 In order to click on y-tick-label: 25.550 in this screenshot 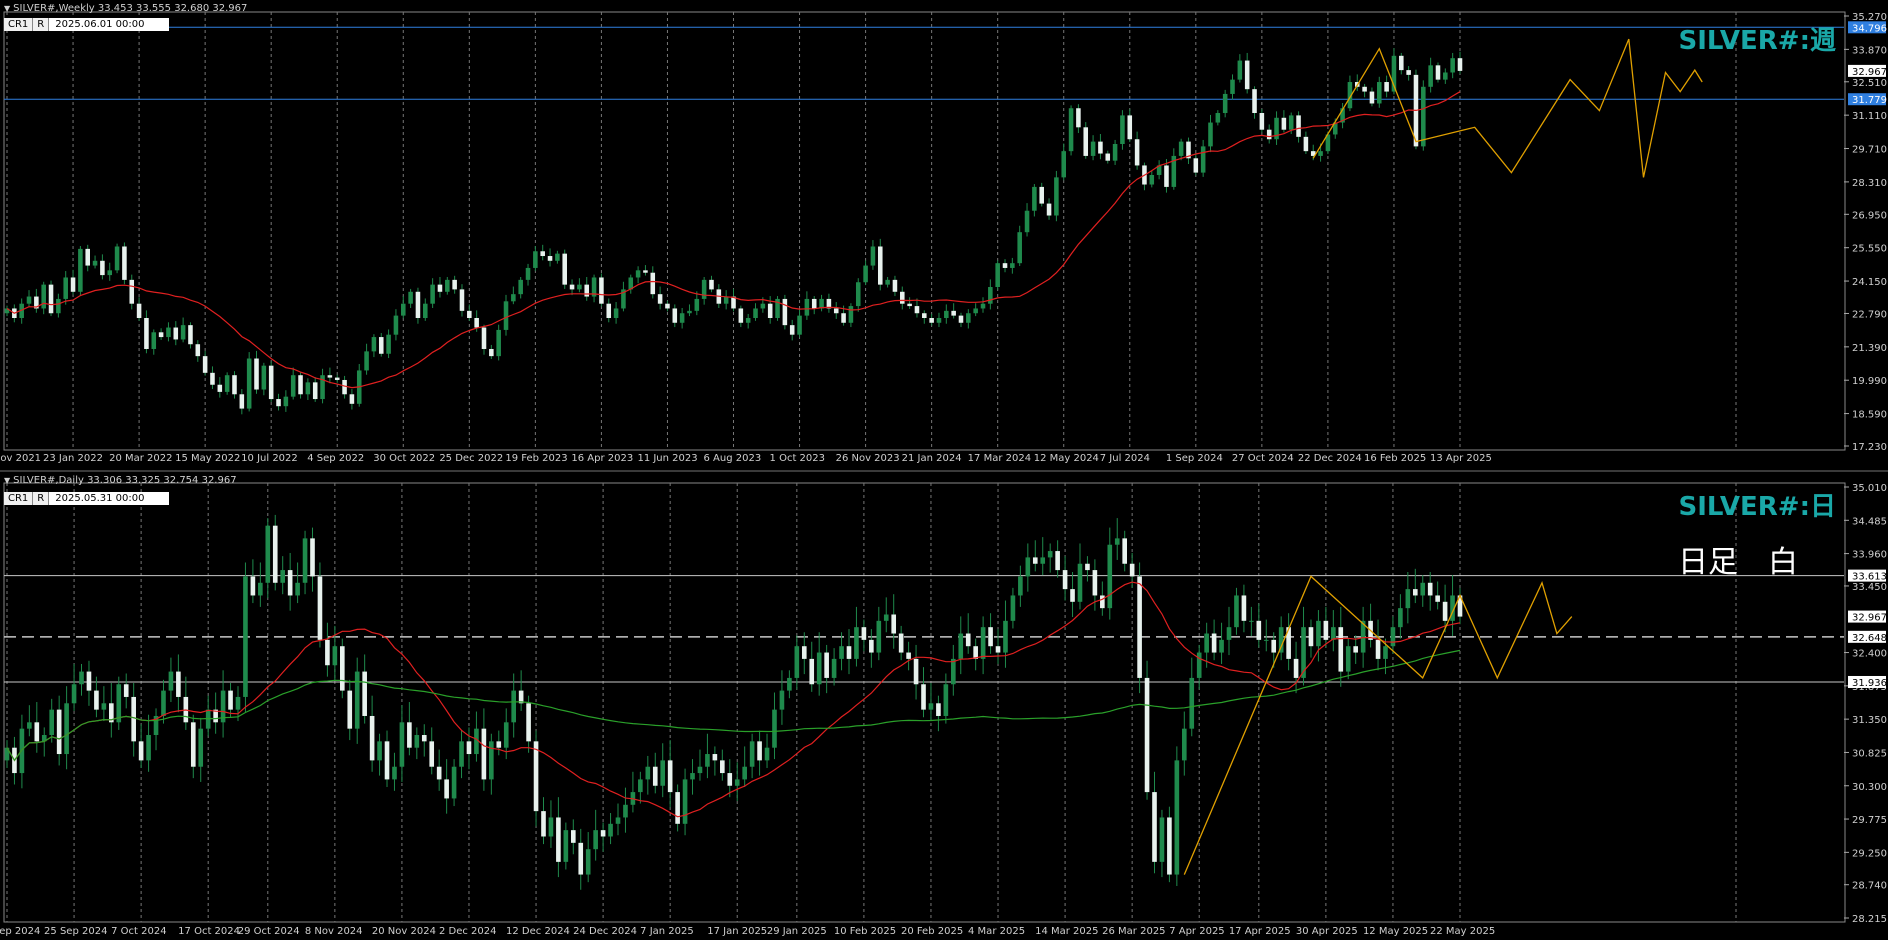, I will do `click(1869, 249)`.